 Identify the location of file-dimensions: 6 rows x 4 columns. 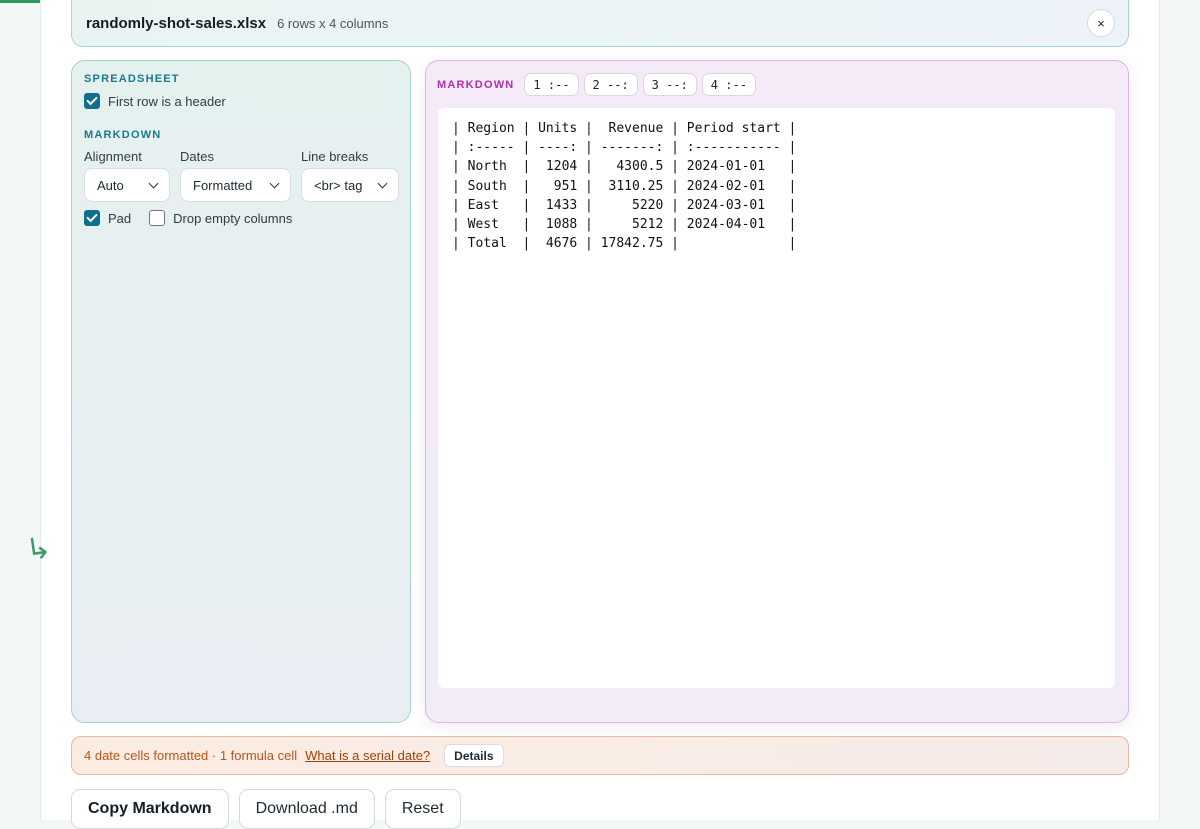
(333, 23).